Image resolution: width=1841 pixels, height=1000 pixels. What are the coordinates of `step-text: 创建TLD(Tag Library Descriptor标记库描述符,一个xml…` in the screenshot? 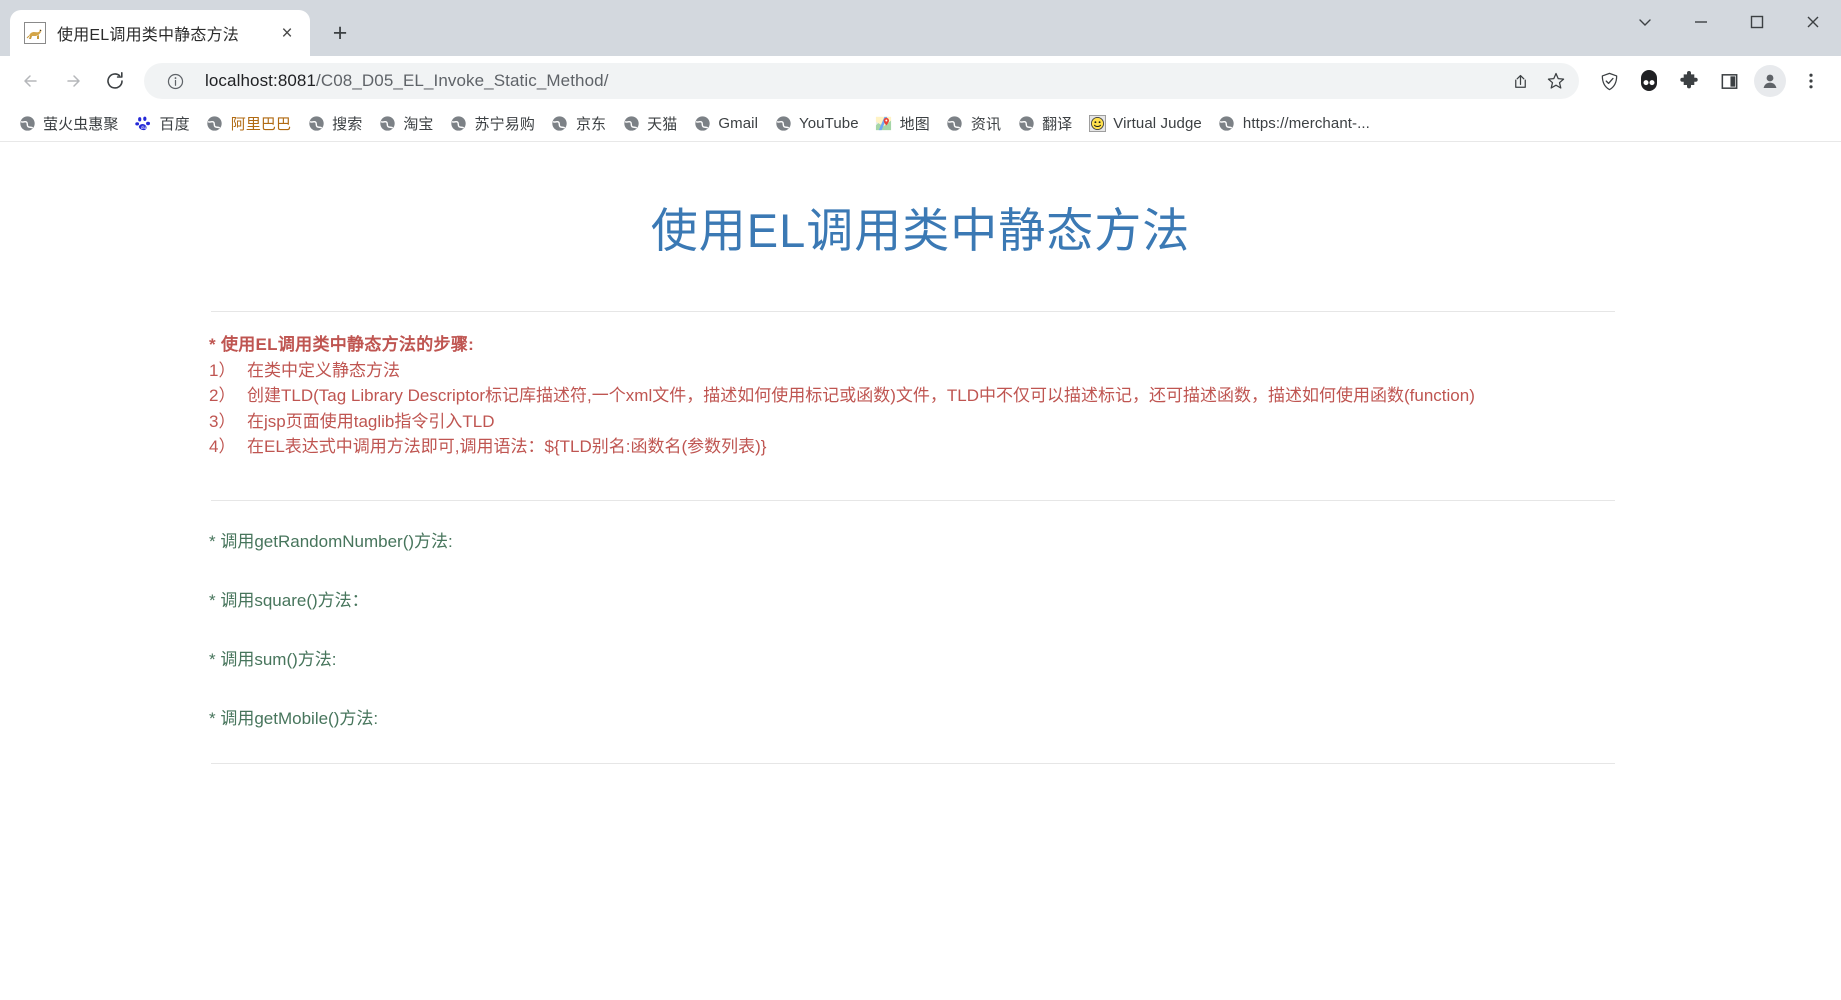 It's located at (861, 395).